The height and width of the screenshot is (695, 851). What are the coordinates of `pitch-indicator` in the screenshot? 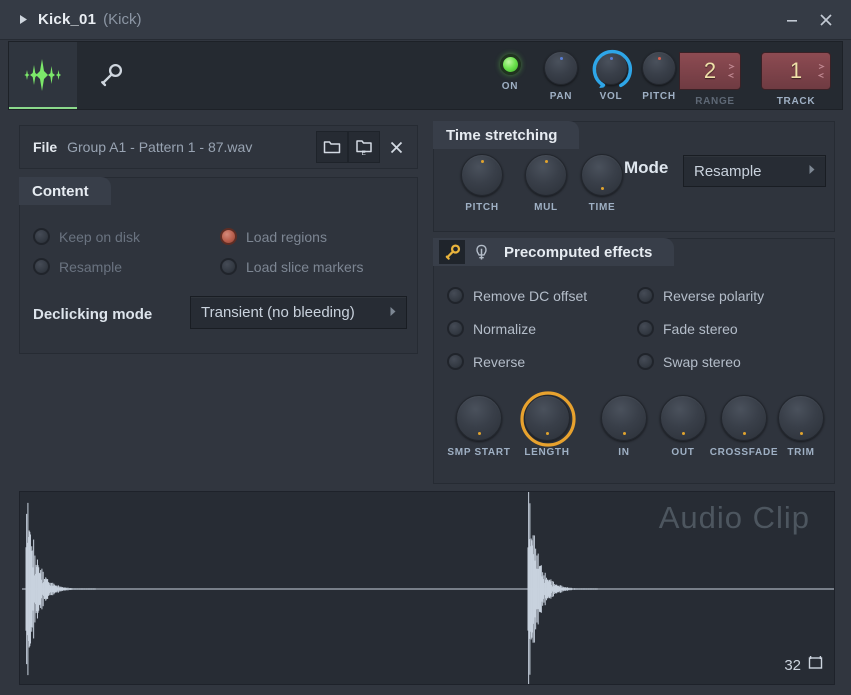 It's located at (659, 58).